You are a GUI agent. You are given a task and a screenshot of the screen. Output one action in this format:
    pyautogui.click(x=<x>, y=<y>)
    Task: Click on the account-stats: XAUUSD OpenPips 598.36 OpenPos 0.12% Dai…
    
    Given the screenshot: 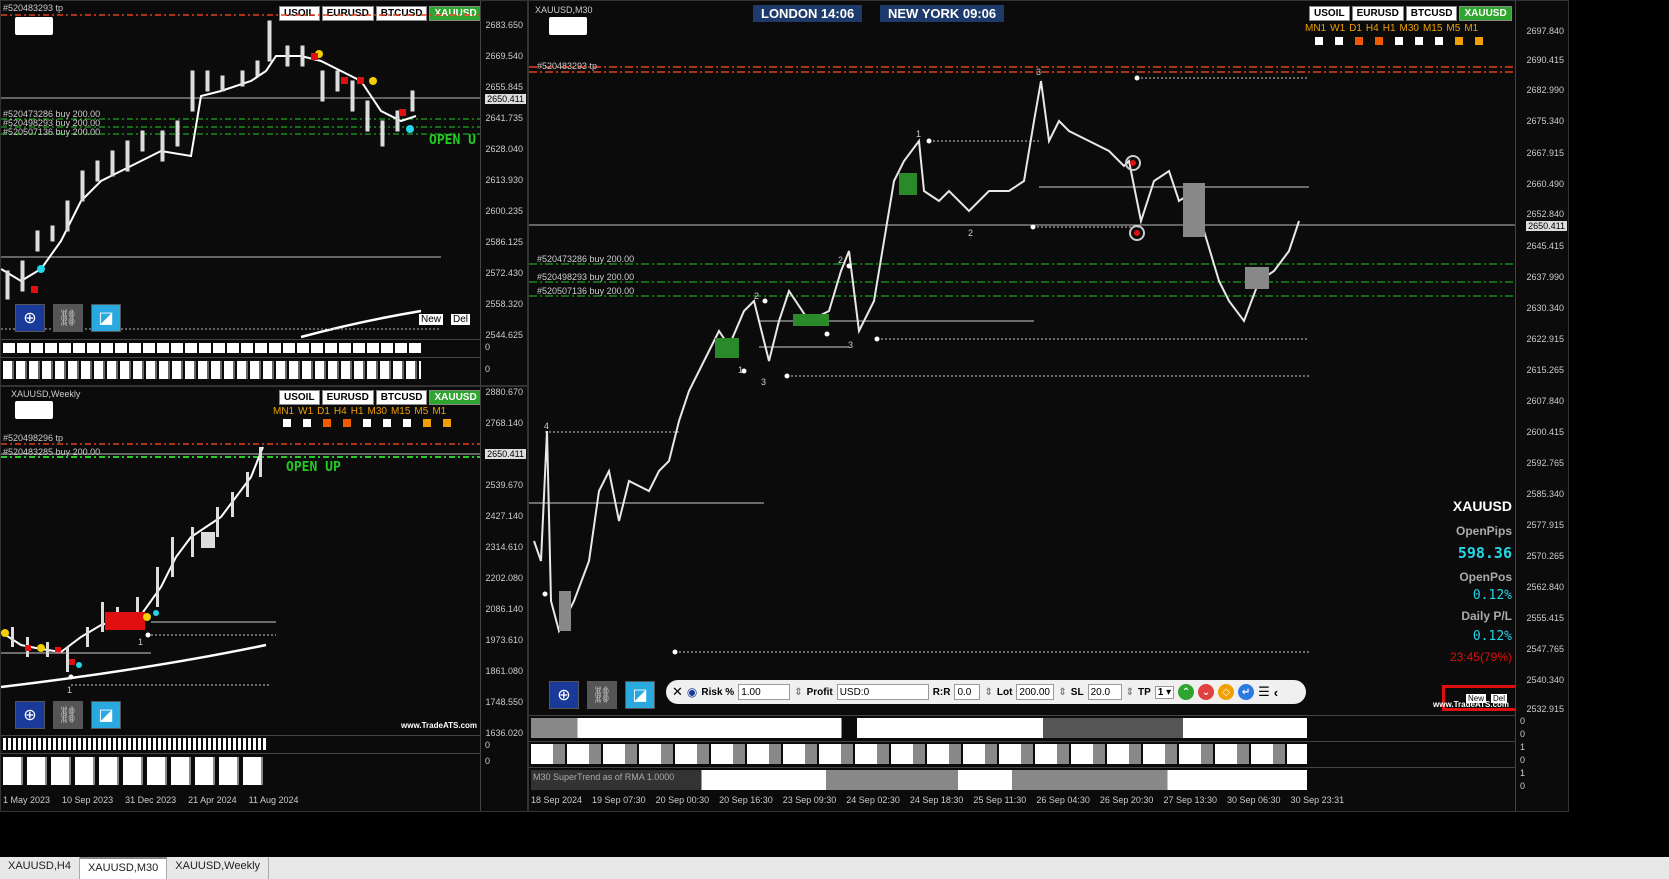 What is the action you would take?
    pyautogui.click(x=1452, y=581)
    